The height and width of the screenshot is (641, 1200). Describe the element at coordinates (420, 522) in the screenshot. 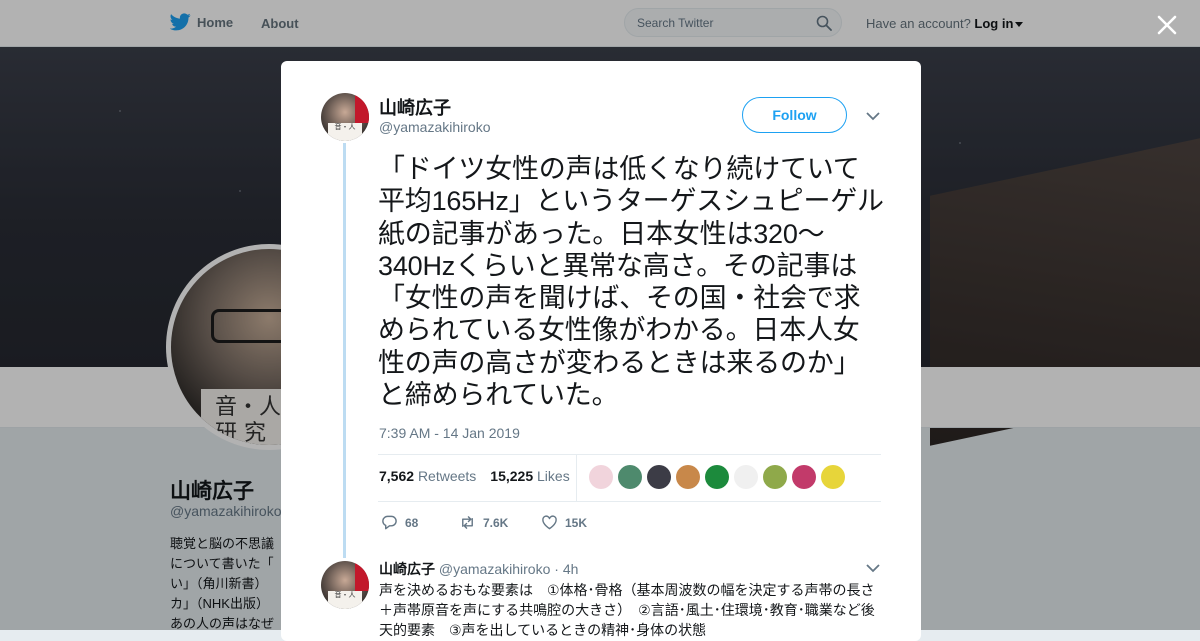

I see `reply-button: 68` at that location.